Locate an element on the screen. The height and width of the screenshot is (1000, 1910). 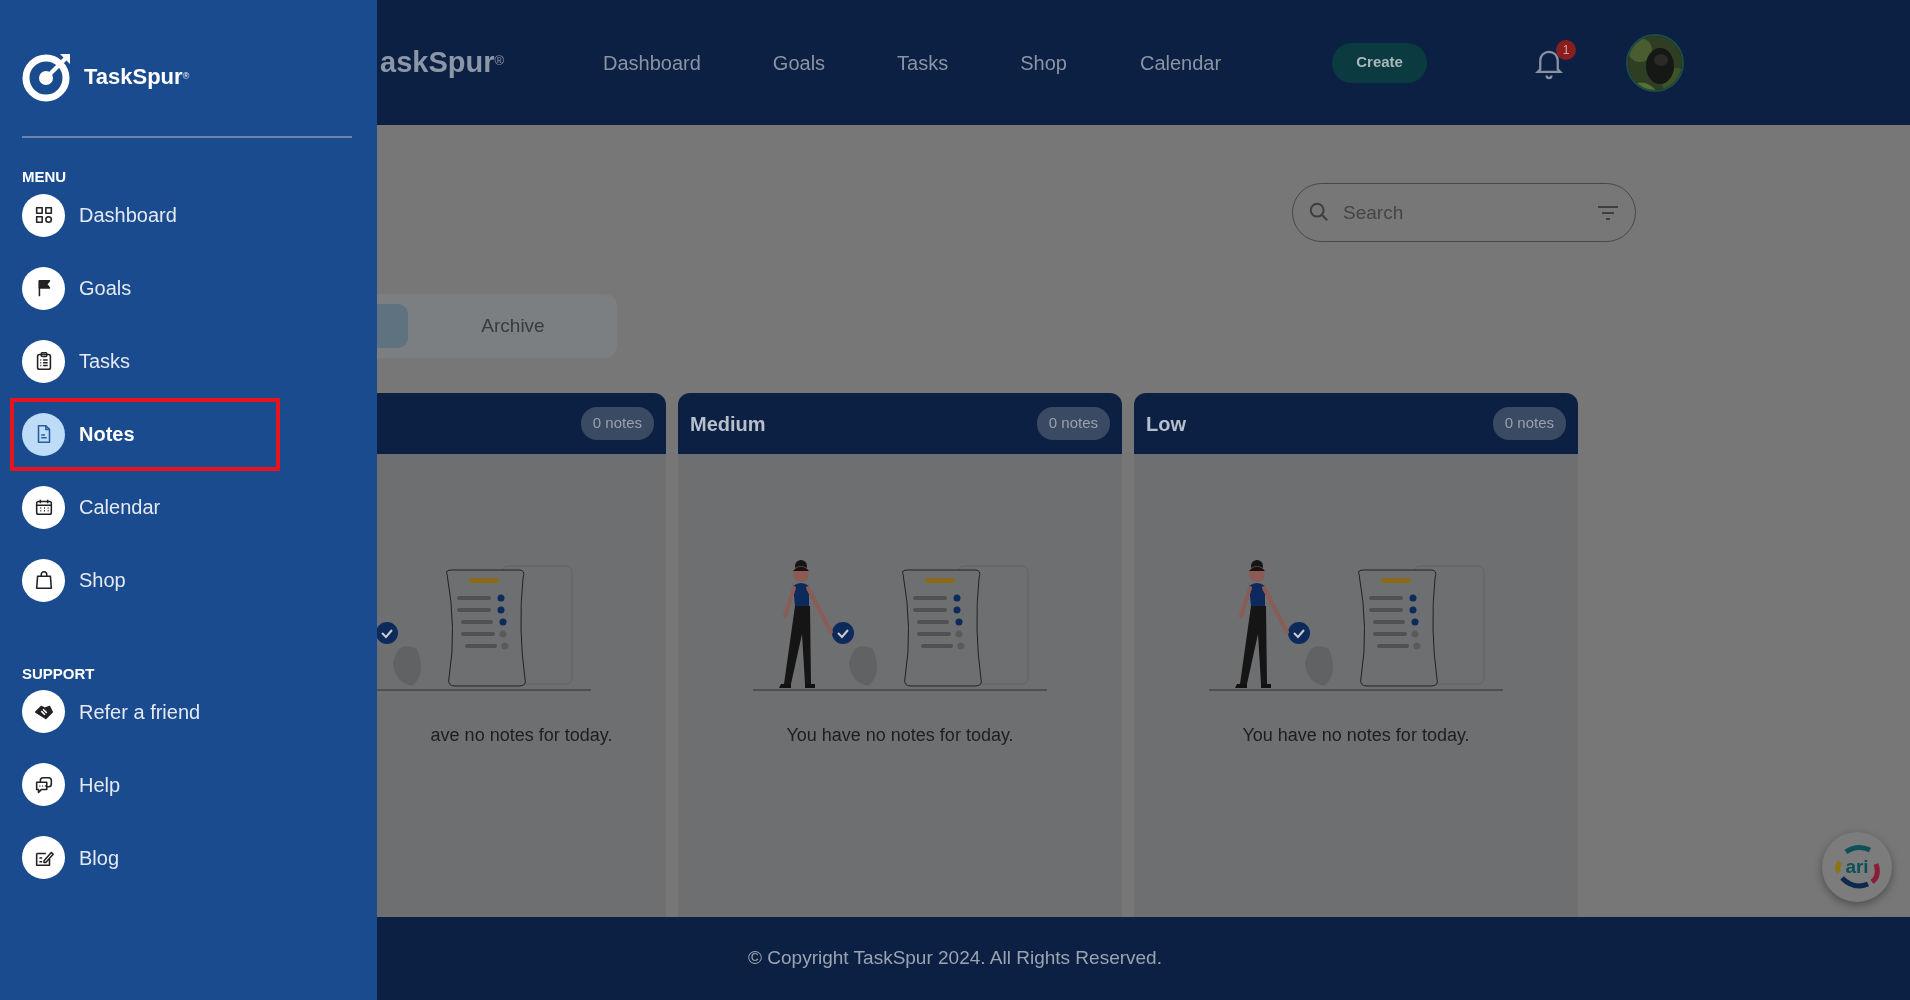
copyright-text: © Copyright TaskSpur 2024. All Rights Reserved. is located at coordinates (955, 958).